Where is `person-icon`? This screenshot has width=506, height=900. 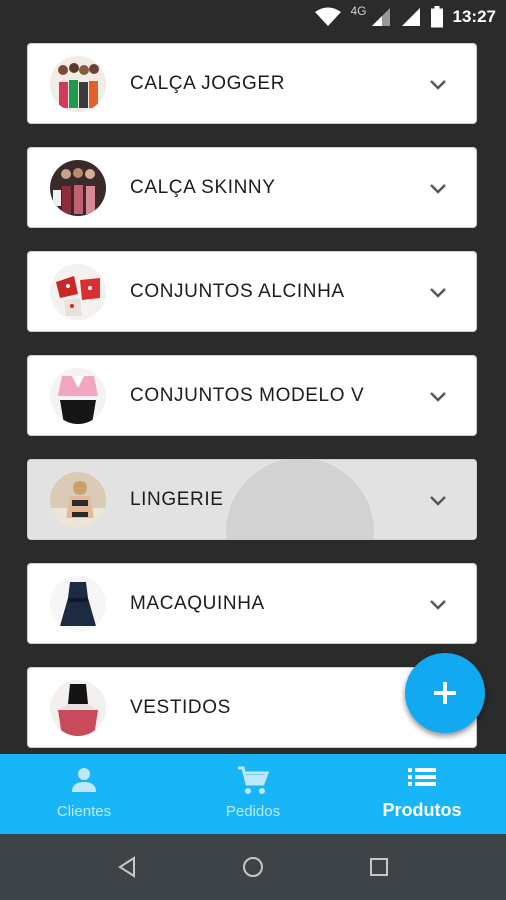 person-icon is located at coordinates (84, 780).